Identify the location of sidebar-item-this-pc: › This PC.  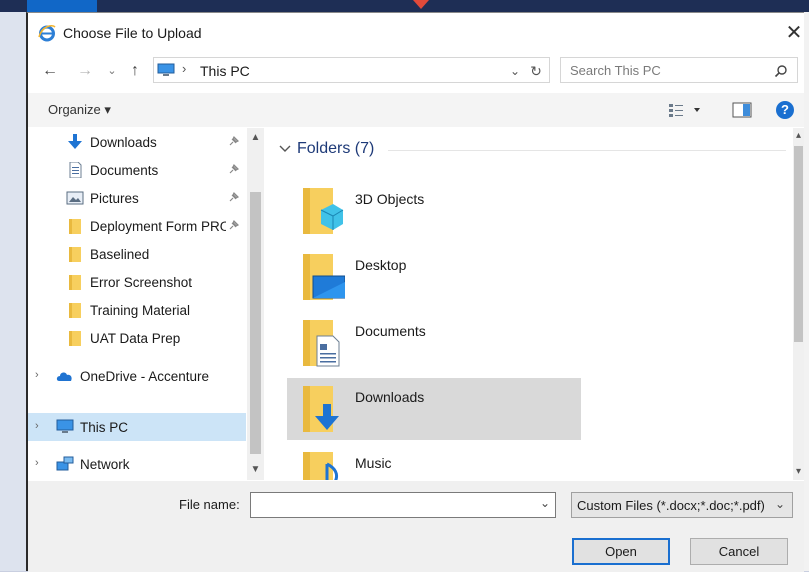
(137, 427).